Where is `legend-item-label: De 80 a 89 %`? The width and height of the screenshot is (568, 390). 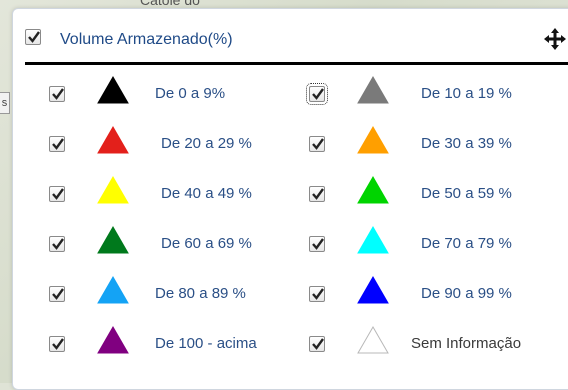 legend-item-label: De 80 a 89 % is located at coordinates (200, 293).